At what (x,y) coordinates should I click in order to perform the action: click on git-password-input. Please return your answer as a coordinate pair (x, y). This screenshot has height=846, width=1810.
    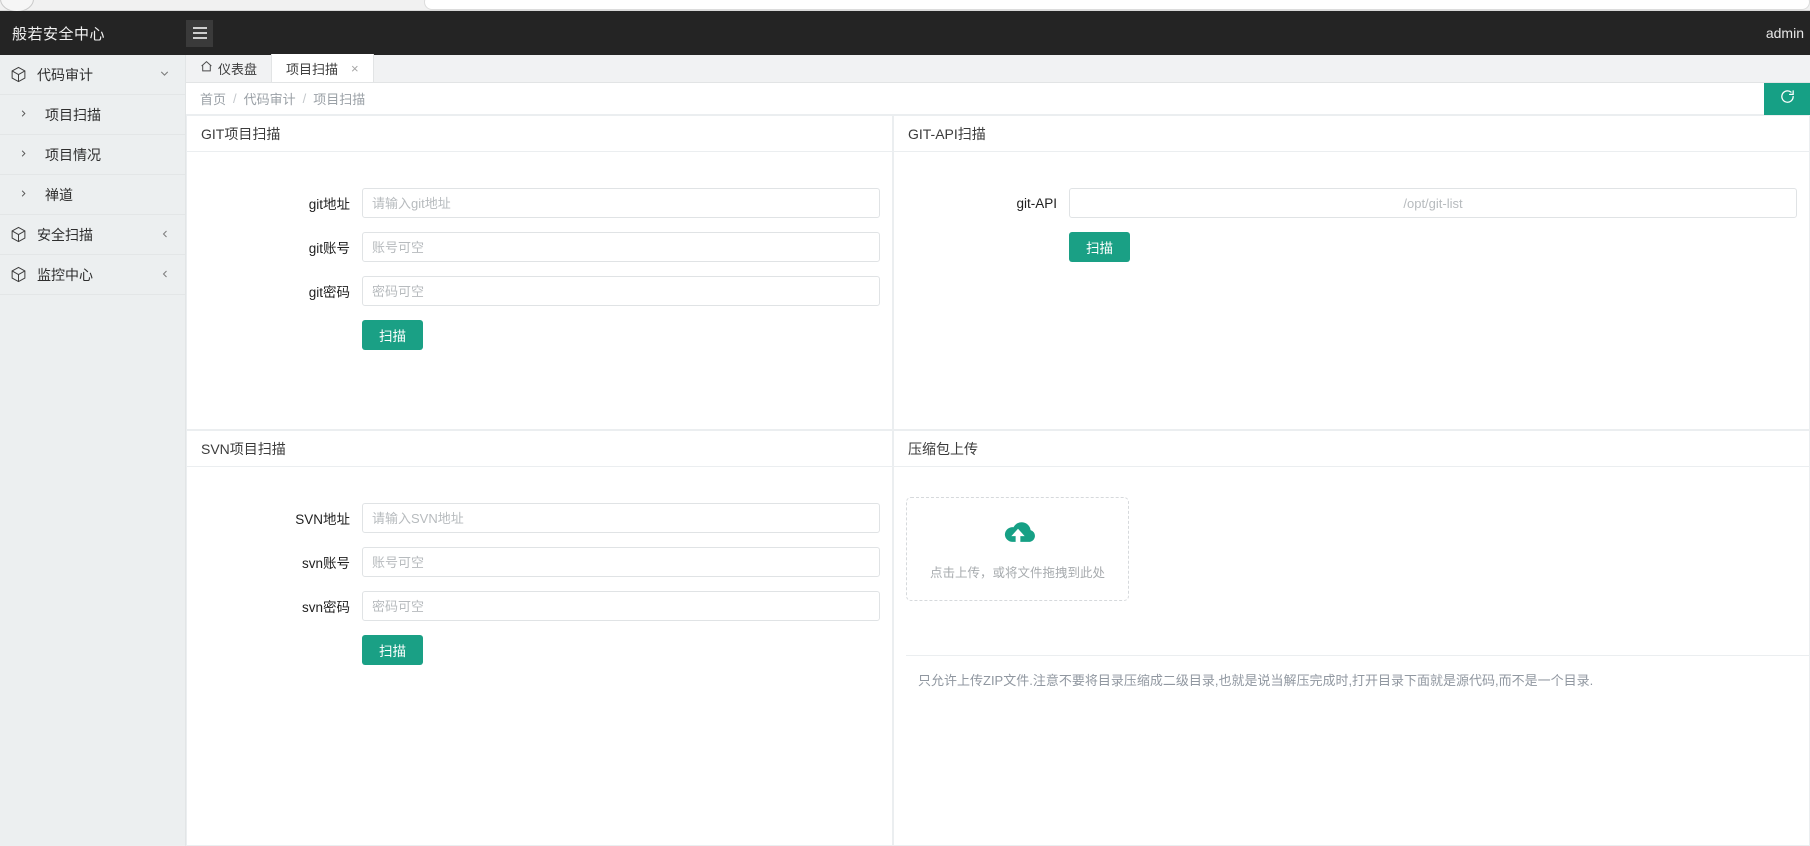
    Looking at the image, I should click on (621, 291).